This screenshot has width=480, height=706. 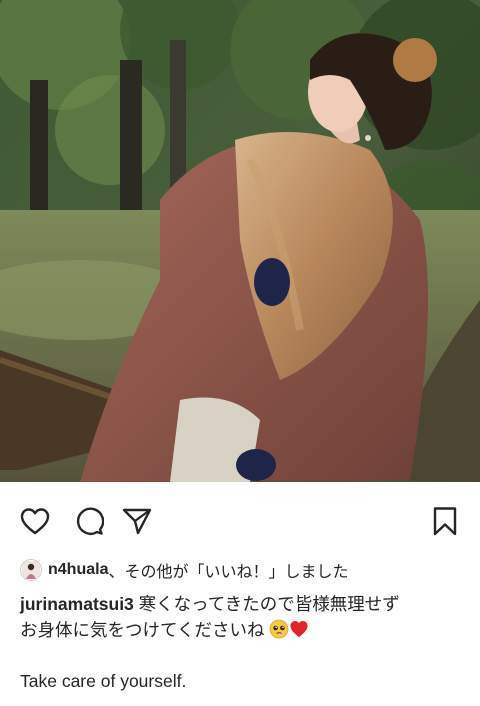 What do you see at coordinates (299, 632) in the screenshot?
I see `red-heart-emoji` at bounding box center [299, 632].